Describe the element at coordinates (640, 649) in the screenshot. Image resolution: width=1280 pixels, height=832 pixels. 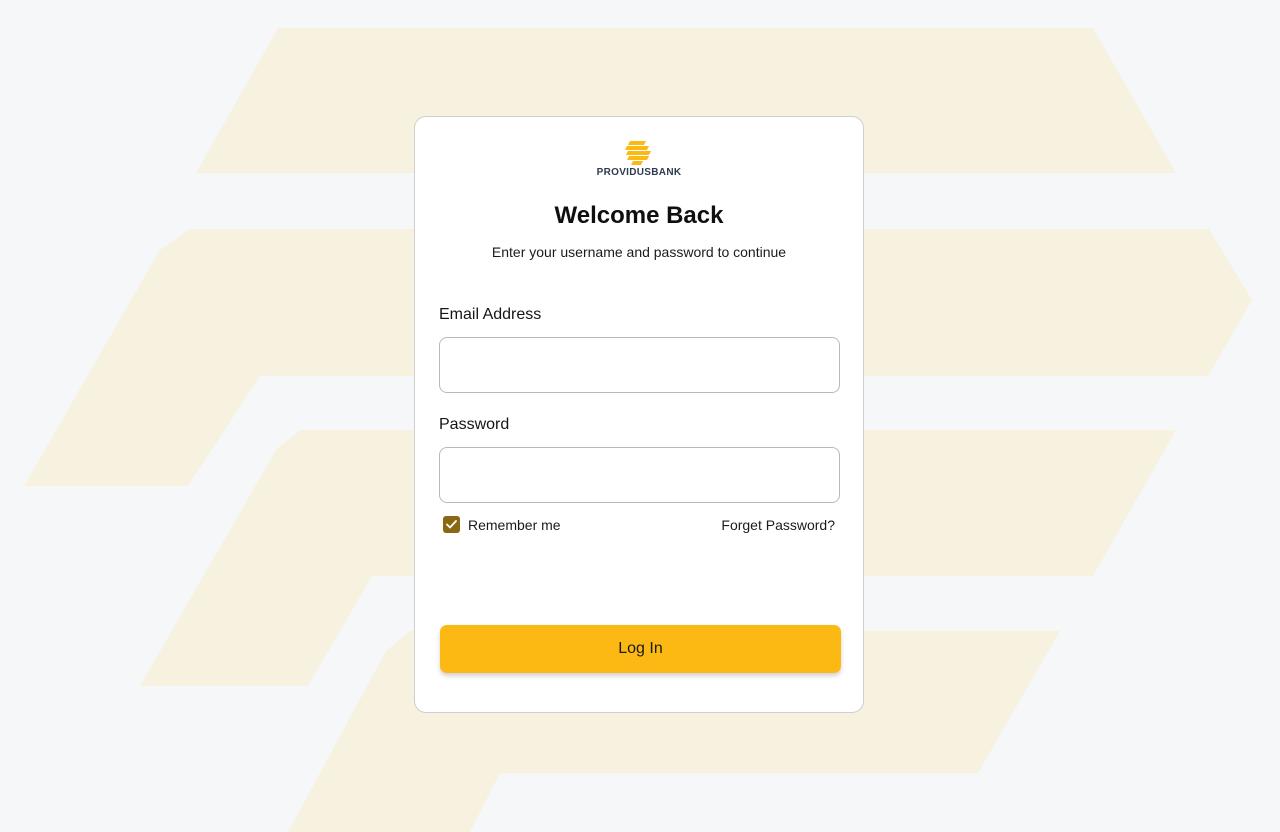
I see `login-button: Log In` at that location.